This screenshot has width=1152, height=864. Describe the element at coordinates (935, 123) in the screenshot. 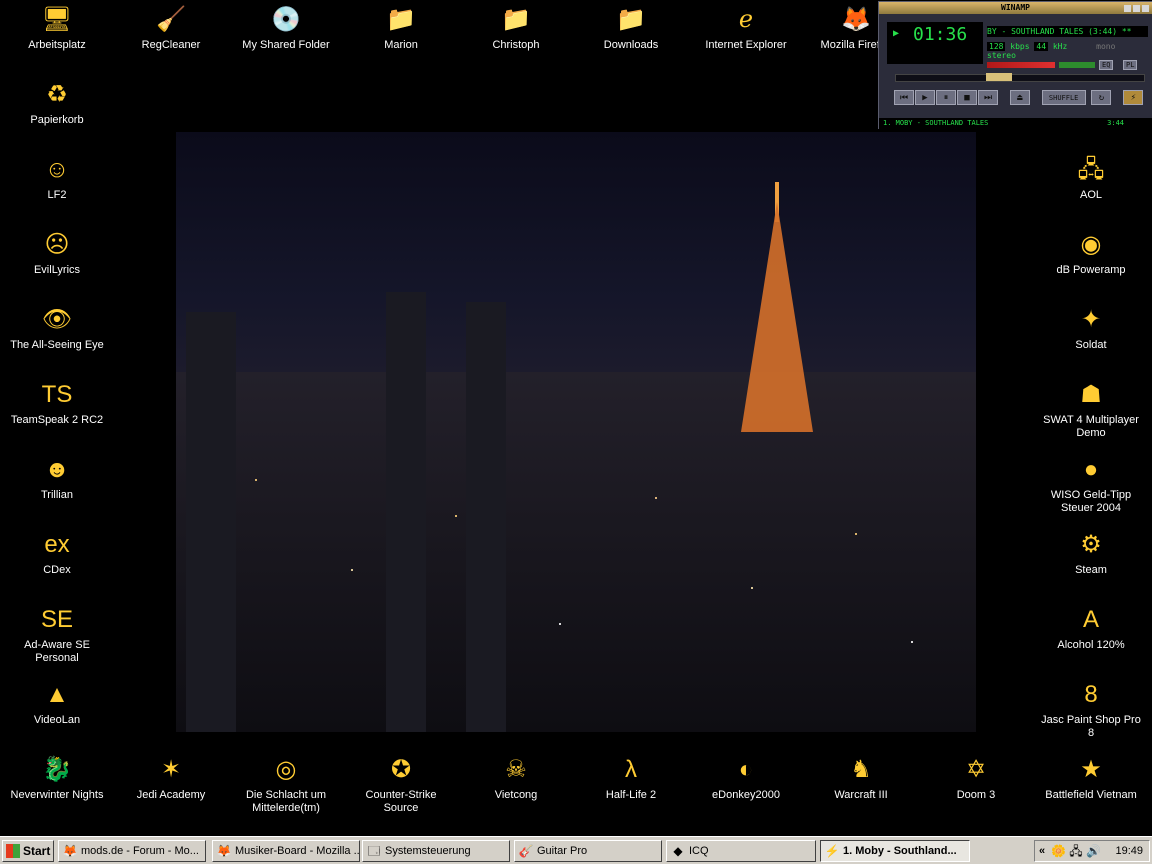

I see `playlist-entry: 1. MOBY - SOUTHLAND TALES` at that location.